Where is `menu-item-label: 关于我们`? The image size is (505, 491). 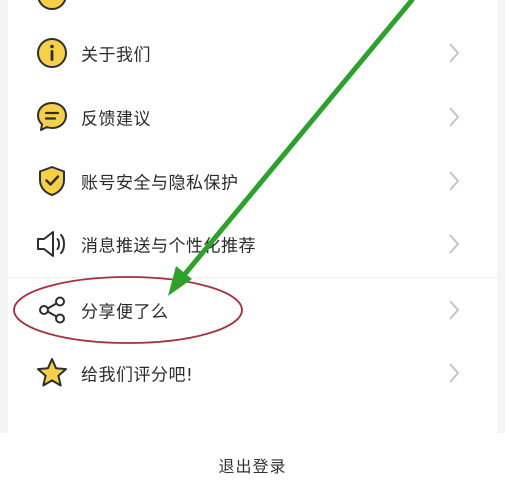
menu-item-label: 关于我们 is located at coordinates (116, 55).